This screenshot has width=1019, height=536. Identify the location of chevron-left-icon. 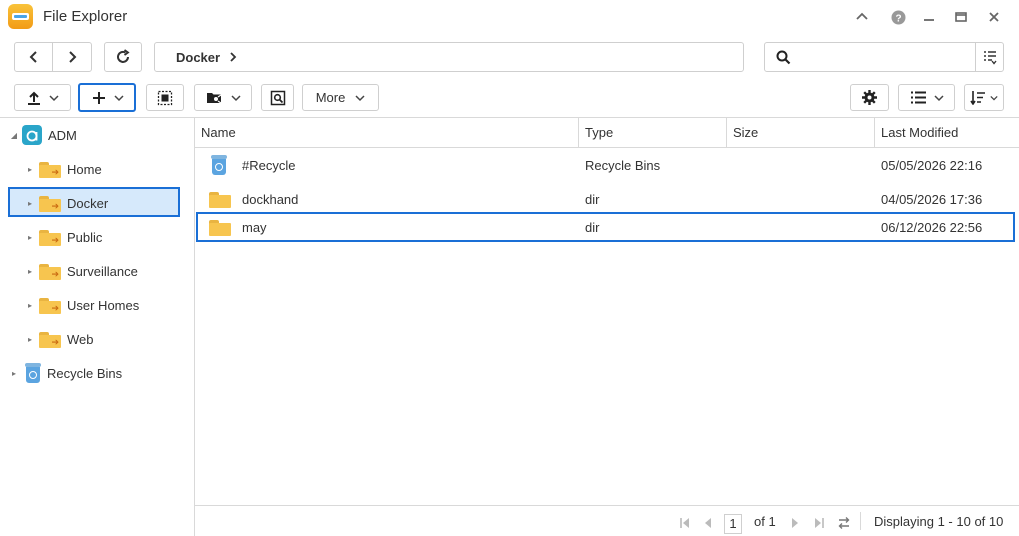
(33, 57).